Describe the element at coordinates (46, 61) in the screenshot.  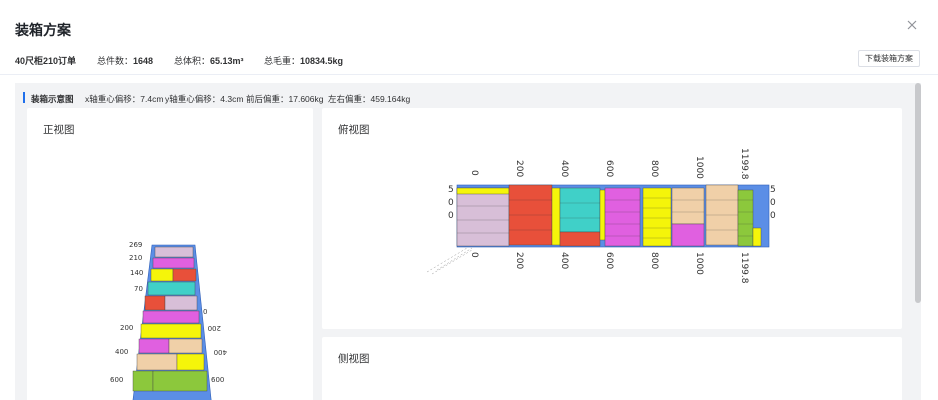
I see `container-type: 40尺柜210订单` at that location.